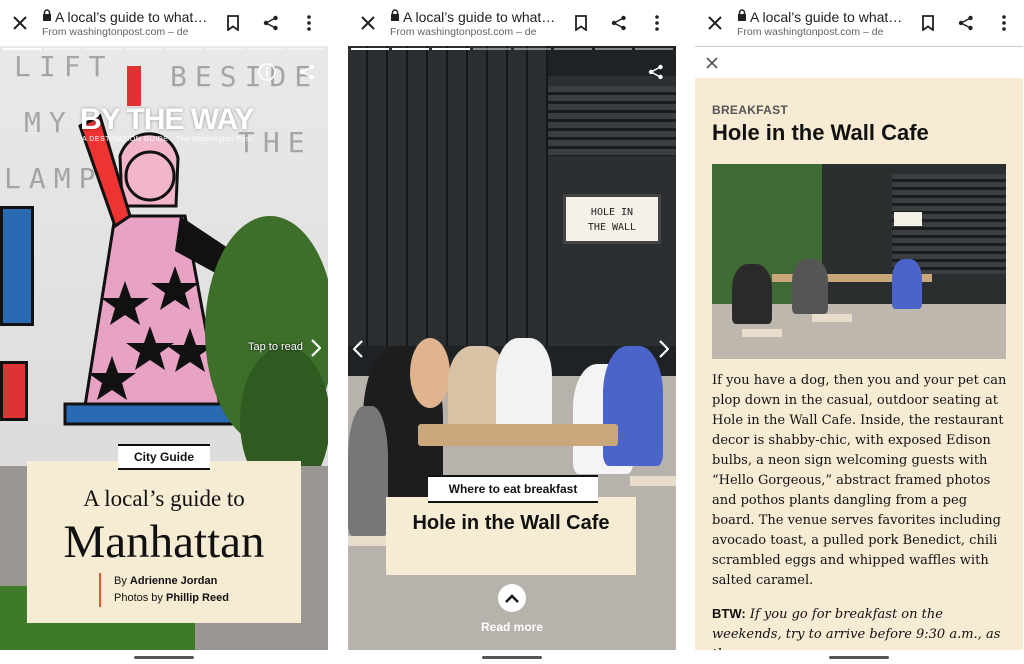 Image resolution: width=1024 pixels, height=664 pixels. What do you see at coordinates (167, 119) in the screenshot?
I see `brand-logo: BY THE WAY` at bounding box center [167, 119].